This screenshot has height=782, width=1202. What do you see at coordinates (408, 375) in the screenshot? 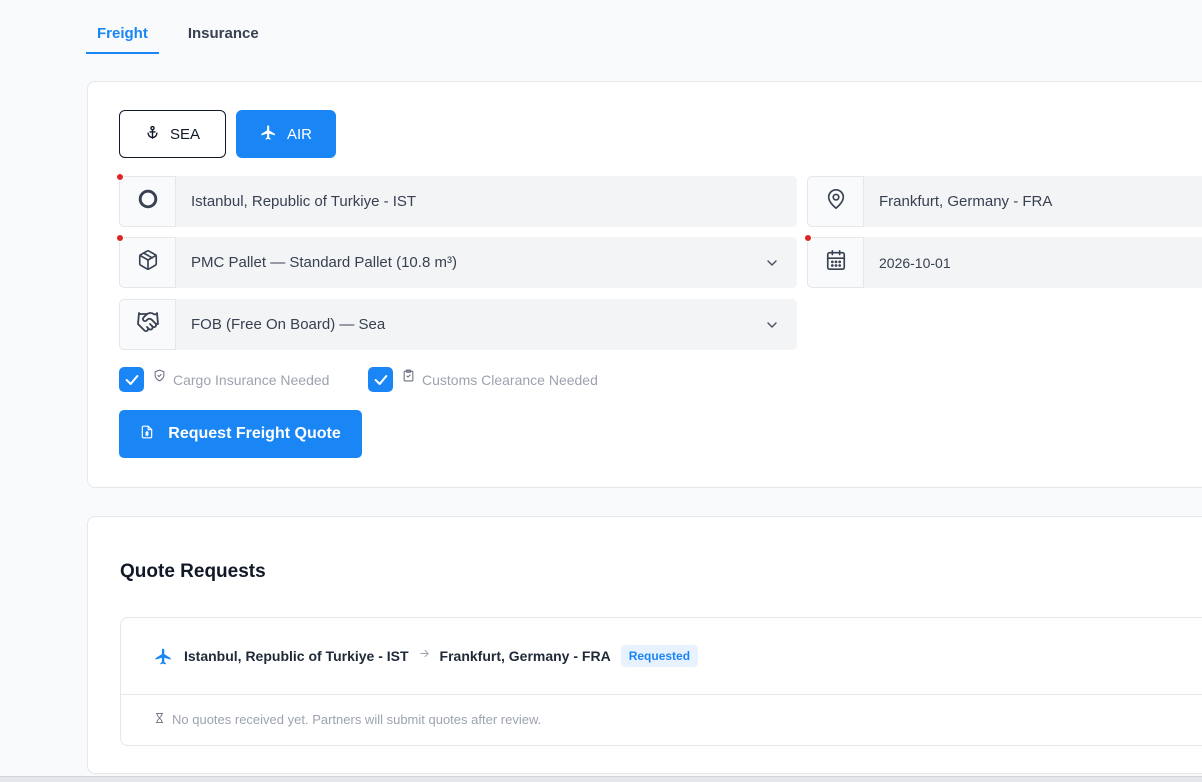
I see `clipboard-check-icon` at bounding box center [408, 375].